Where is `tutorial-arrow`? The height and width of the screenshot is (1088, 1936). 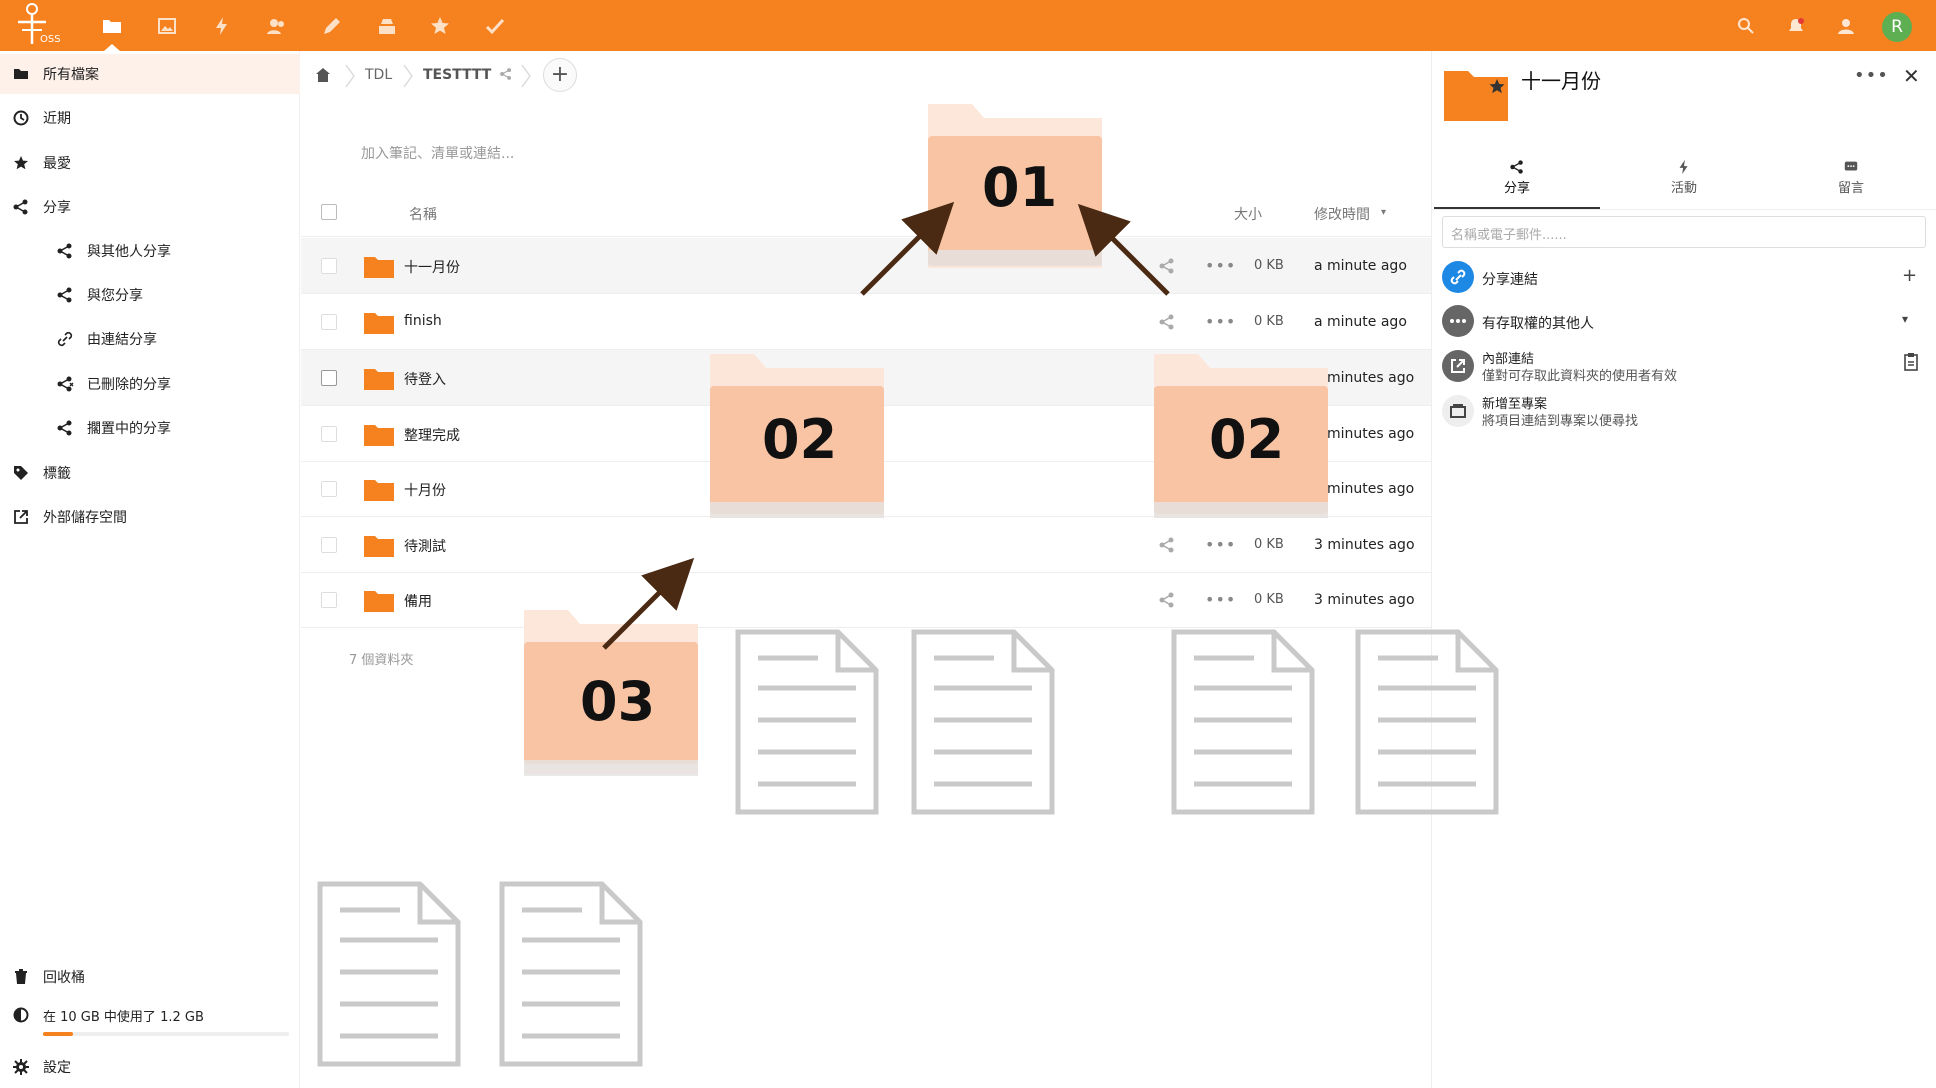
tutorial-arrow is located at coordinates (1123, 249).